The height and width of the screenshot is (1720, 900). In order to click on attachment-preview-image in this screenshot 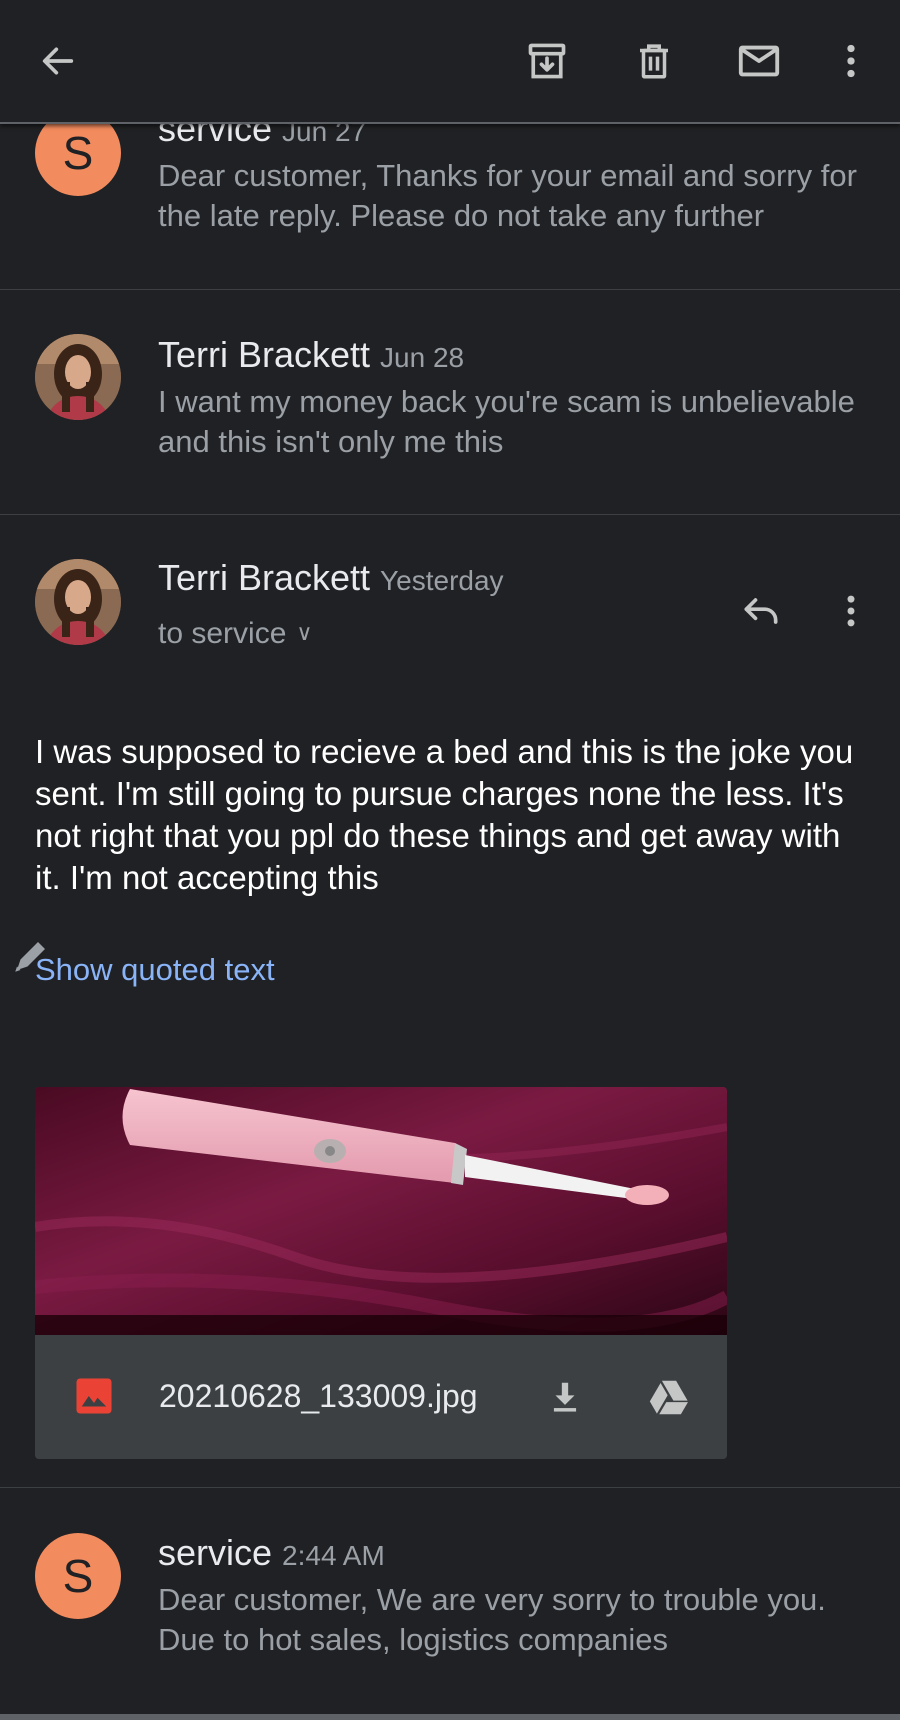, I will do `click(381, 1211)`.